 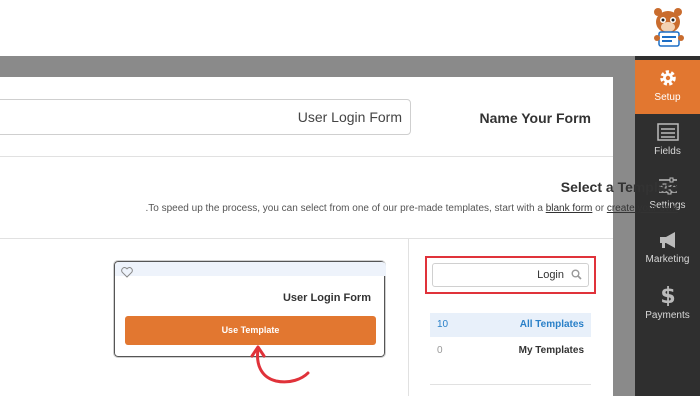 I want to click on fields-icon, so click(x=667, y=132).